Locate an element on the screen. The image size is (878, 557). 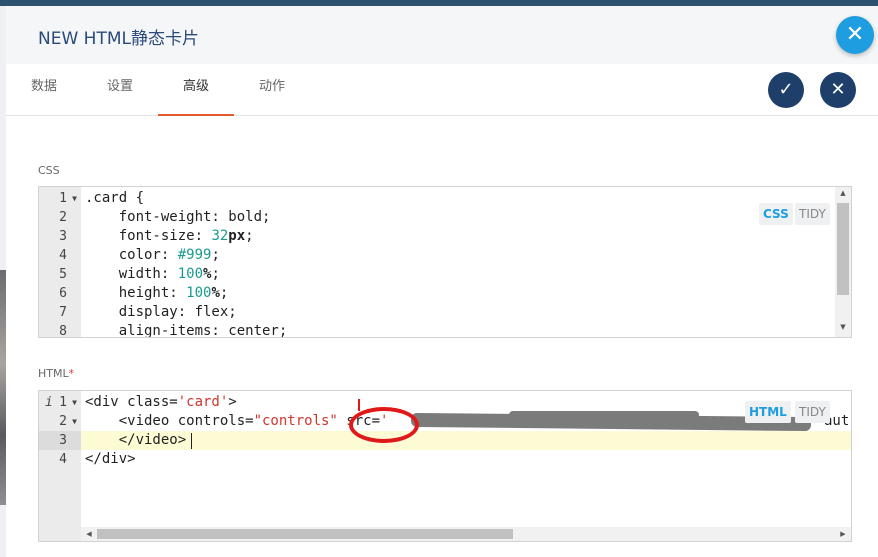
tab-settings: 设置 is located at coordinates (120, 90).